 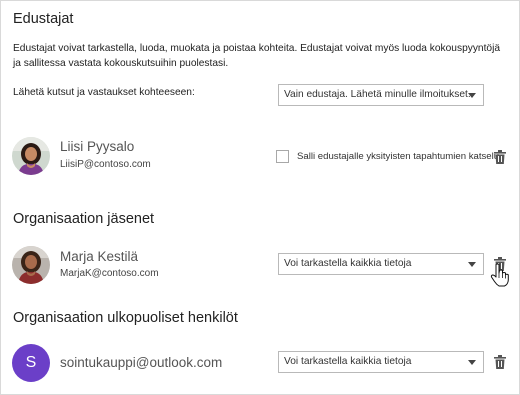 What do you see at coordinates (43, 19) in the screenshot?
I see `delegates-heading: Edustajat` at bounding box center [43, 19].